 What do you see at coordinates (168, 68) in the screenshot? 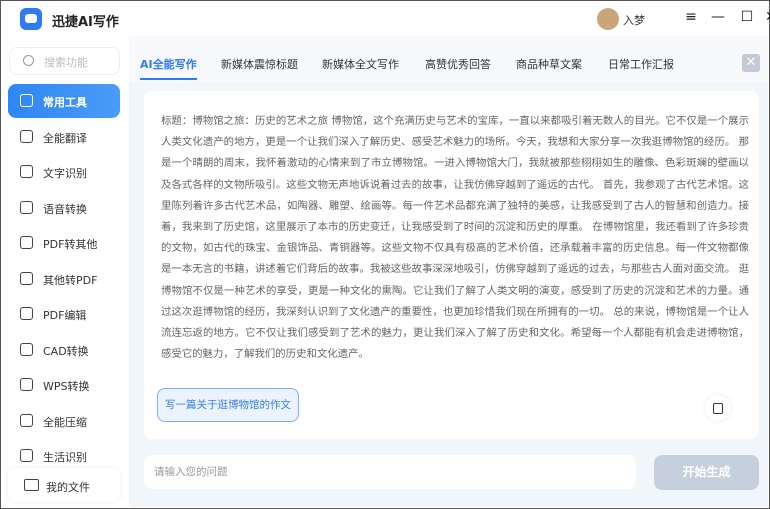
I see `tab: AI全能写作` at bounding box center [168, 68].